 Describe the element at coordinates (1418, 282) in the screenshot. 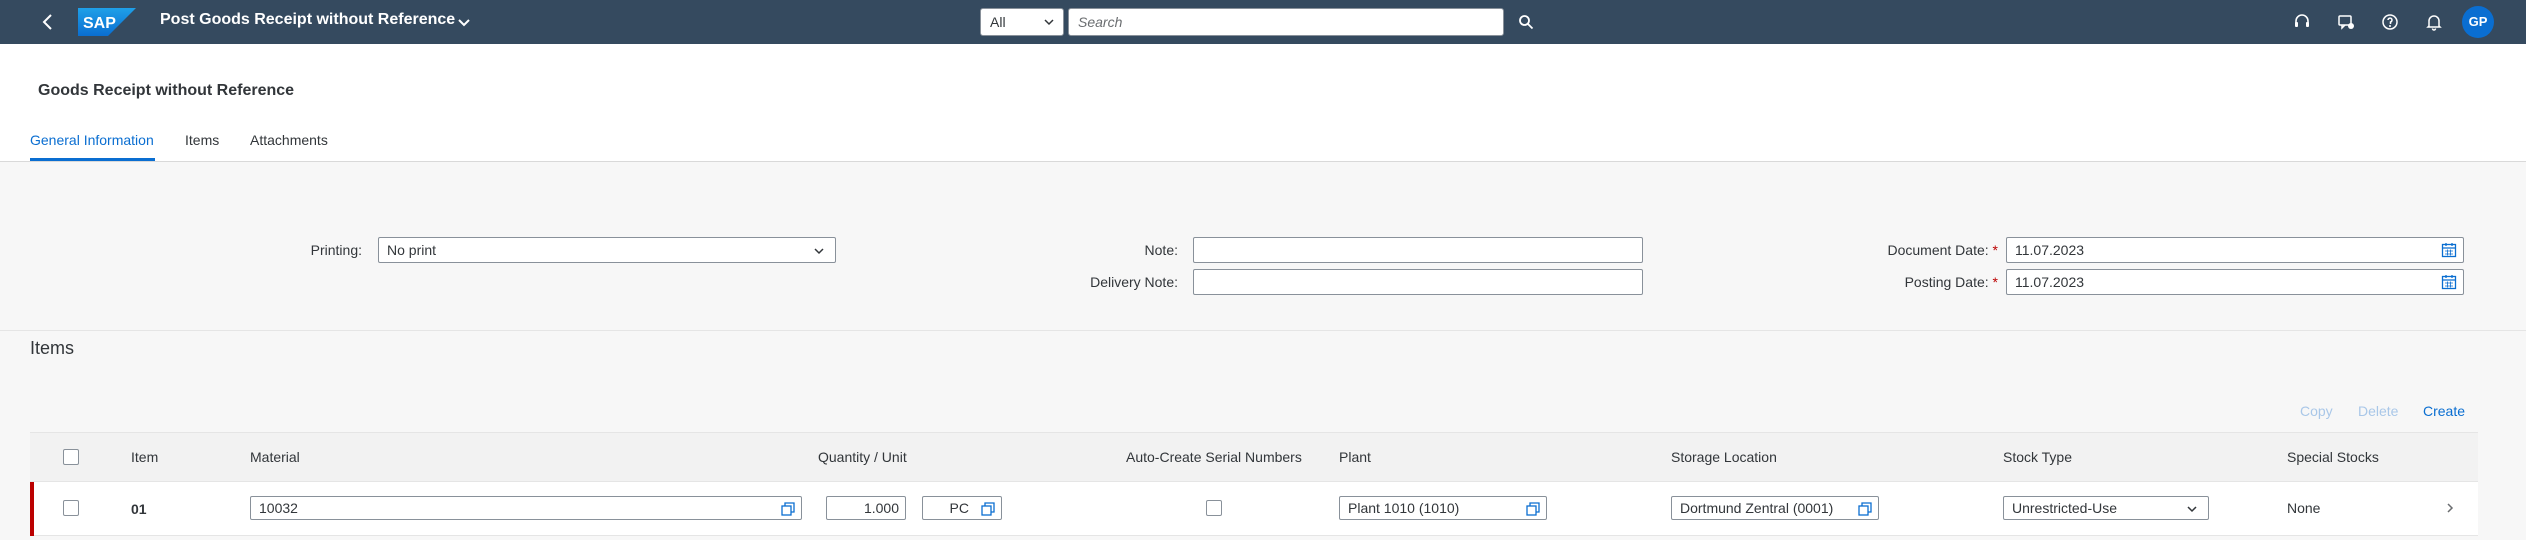

I see `delivery-note-field` at that location.